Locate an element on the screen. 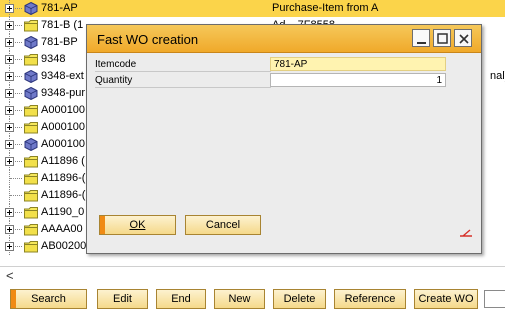 This screenshot has width=505, height=321. new-button: New is located at coordinates (239, 299).